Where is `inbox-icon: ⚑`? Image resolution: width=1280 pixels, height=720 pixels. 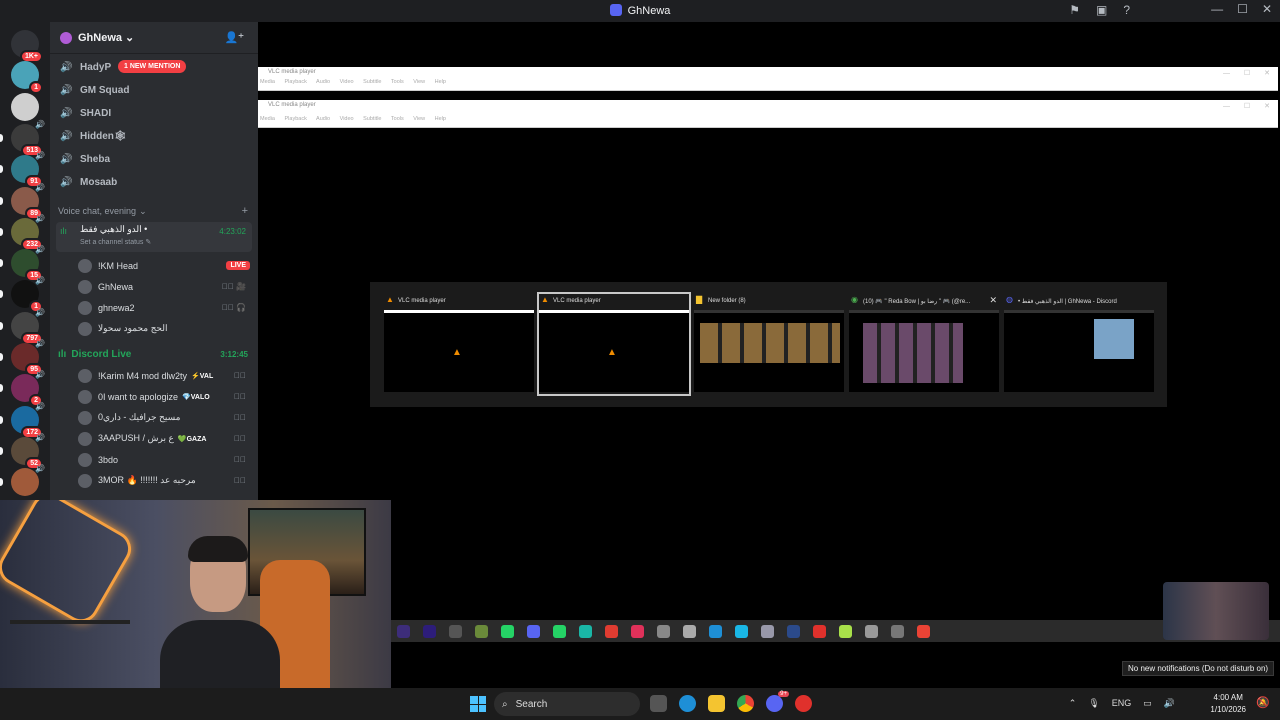
inbox-icon: ⚑ is located at coordinates (1074, 10).